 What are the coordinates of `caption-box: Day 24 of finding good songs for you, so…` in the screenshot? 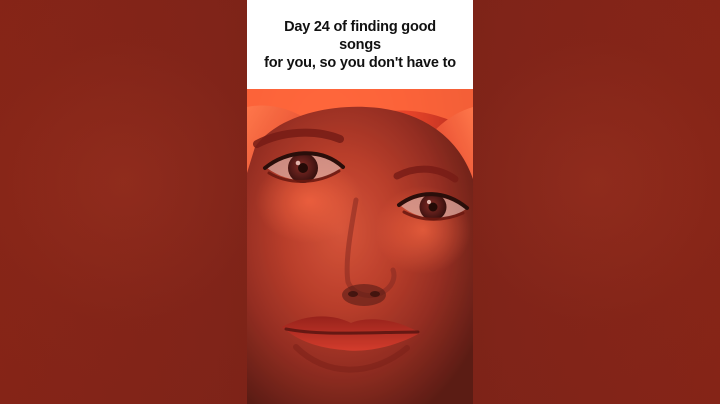 It's located at (360, 44).